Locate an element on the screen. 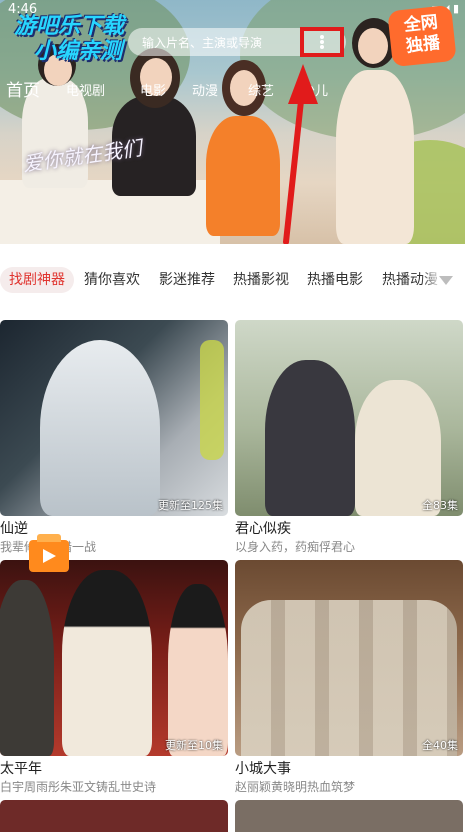  episode-count: 更新至125集 is located at coordinates (190, 505).